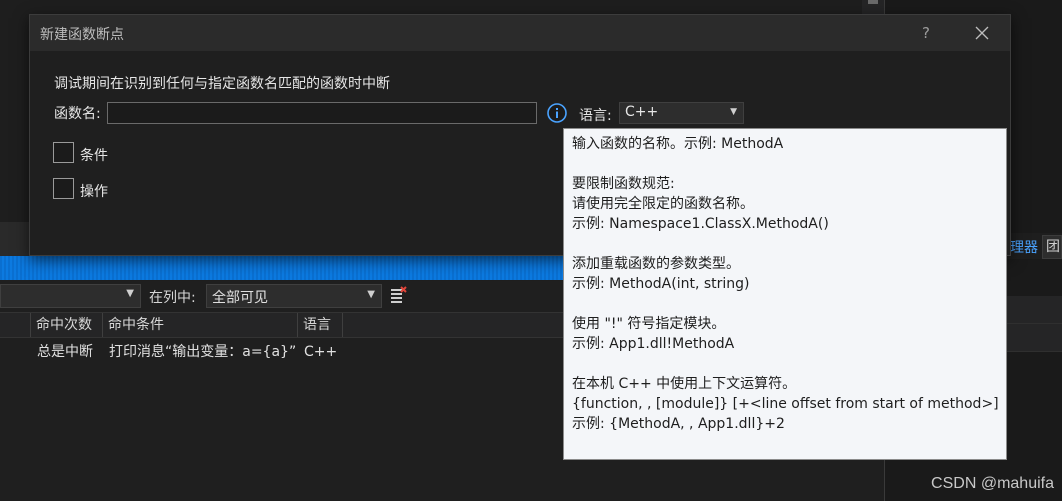 The width and height of the screenshot is (1062, 501). What do you see at coordinates (321, 352) in the screenshot?
I see `cell-language: C++` at bounding box center [321, 352].